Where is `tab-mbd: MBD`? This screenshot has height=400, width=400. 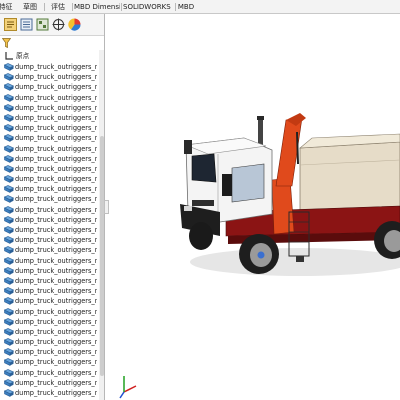
tab-mbd: MBD is located at coordinates (186, 7).